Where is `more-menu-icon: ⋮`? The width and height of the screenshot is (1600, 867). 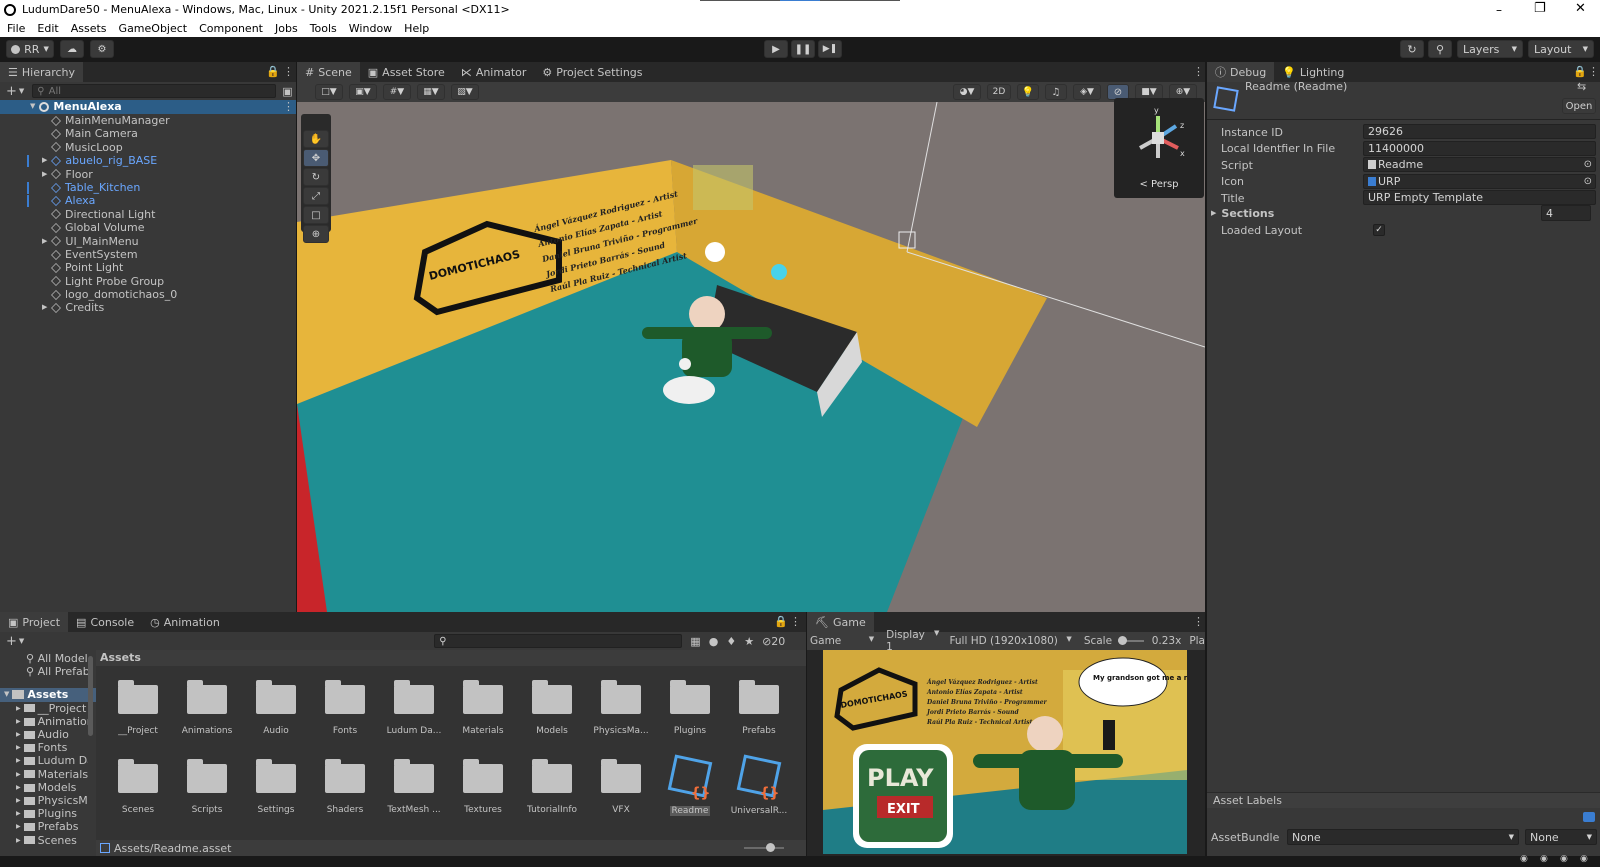 more-menu-icon: ⋮ is located at coordinates (288, 71).